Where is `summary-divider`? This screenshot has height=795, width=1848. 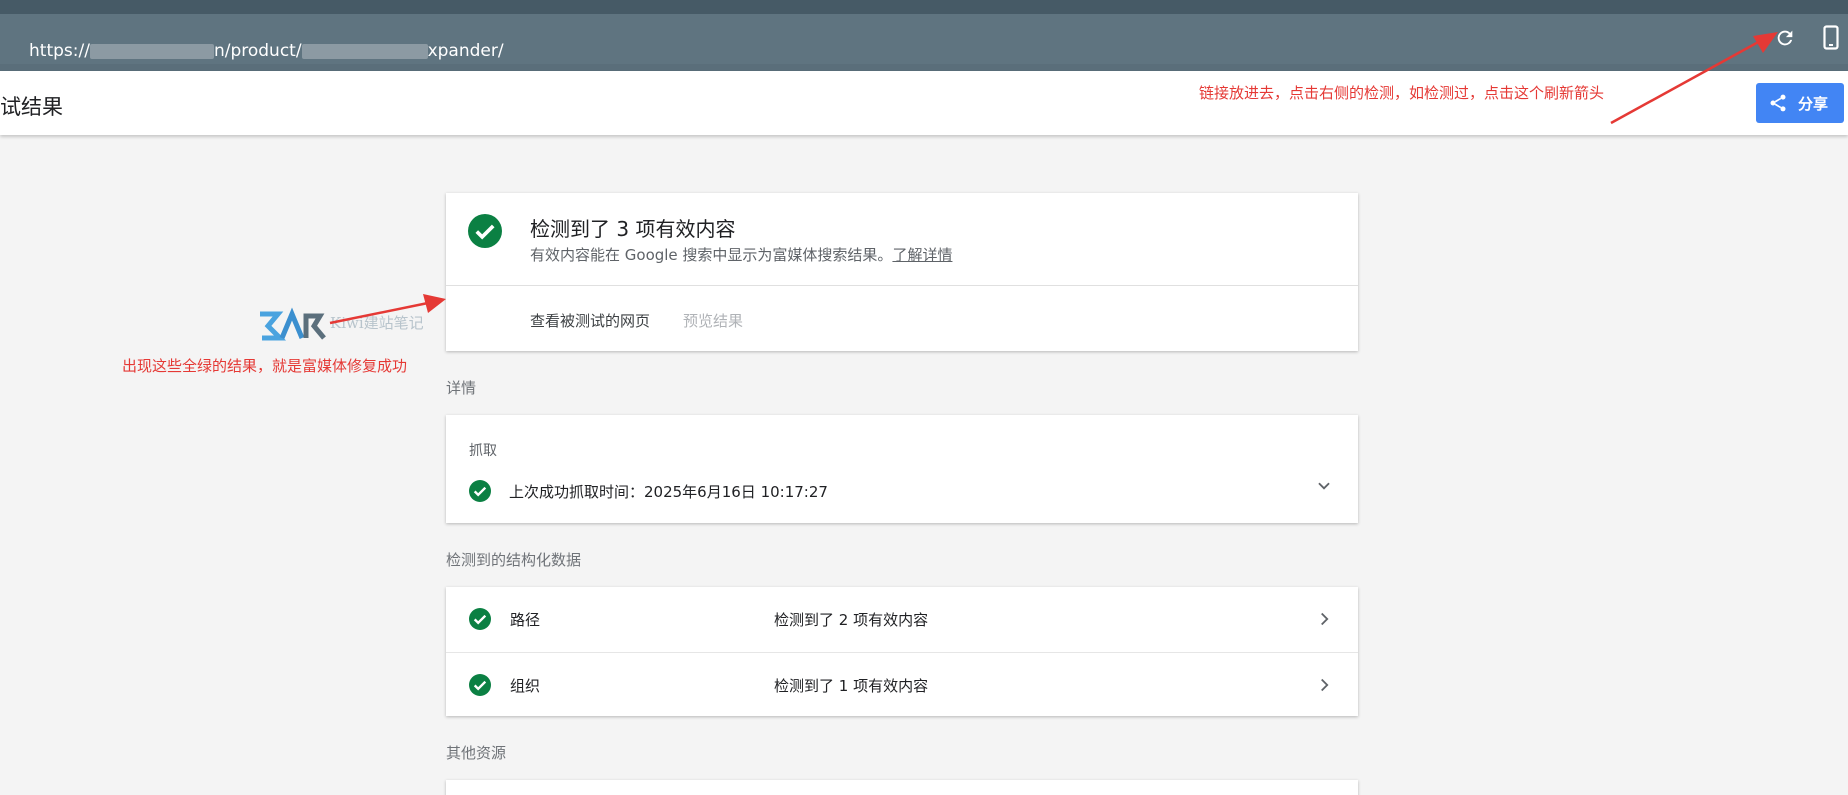
summary-divider is located at coordinates (902, 285).